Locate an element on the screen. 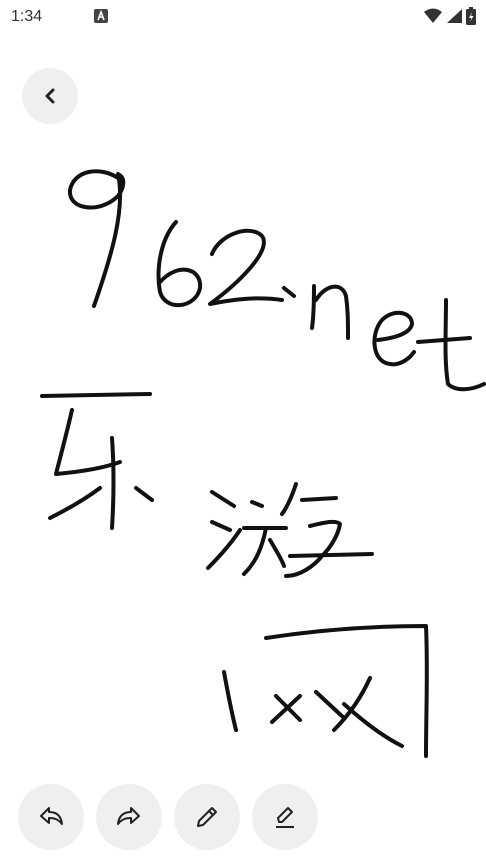  undo-icon is located at coordinates (51, 816).